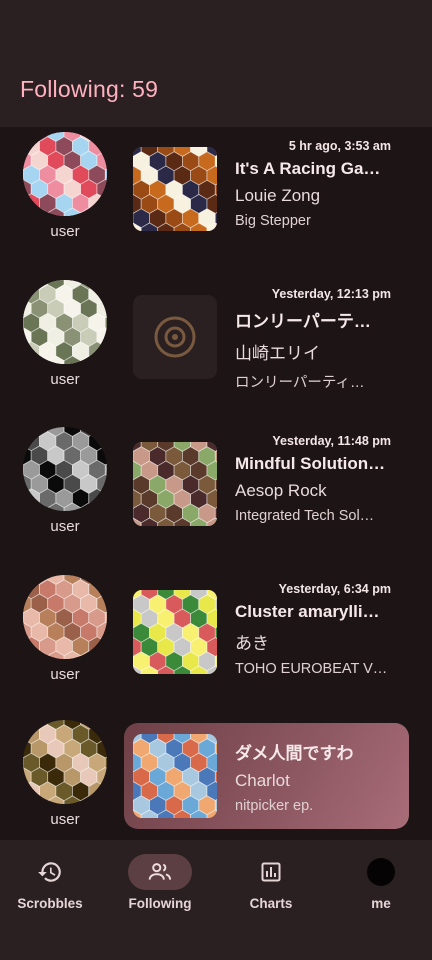  I want to click on nav-label: Scrobbles, so click(50, 903).